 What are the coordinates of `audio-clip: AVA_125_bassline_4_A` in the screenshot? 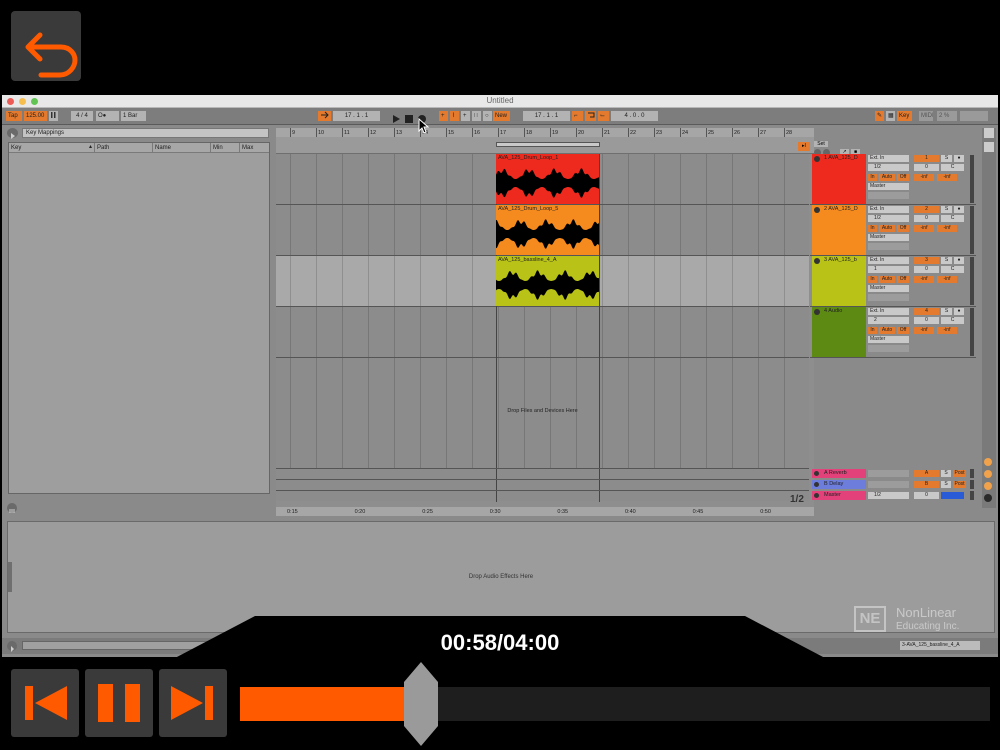 It's located at (547, 281).